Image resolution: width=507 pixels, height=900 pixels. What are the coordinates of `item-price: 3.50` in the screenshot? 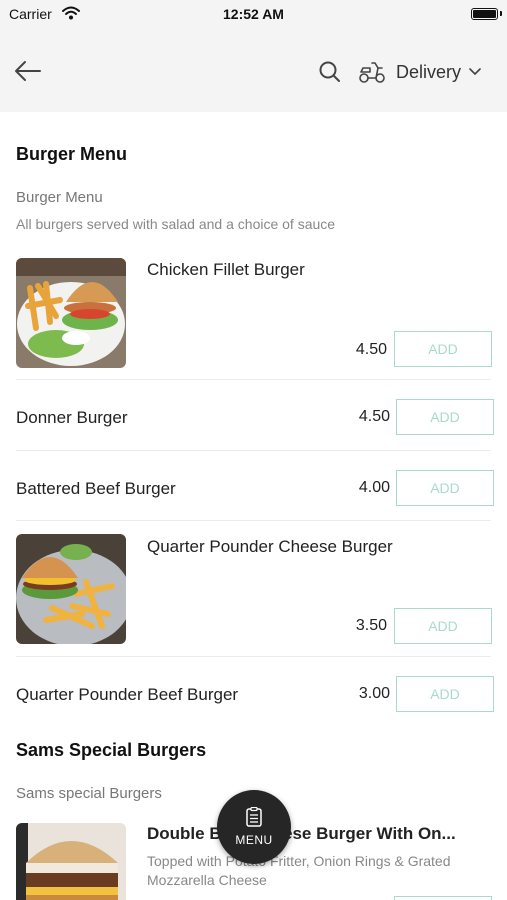 It's located at (371, 625).